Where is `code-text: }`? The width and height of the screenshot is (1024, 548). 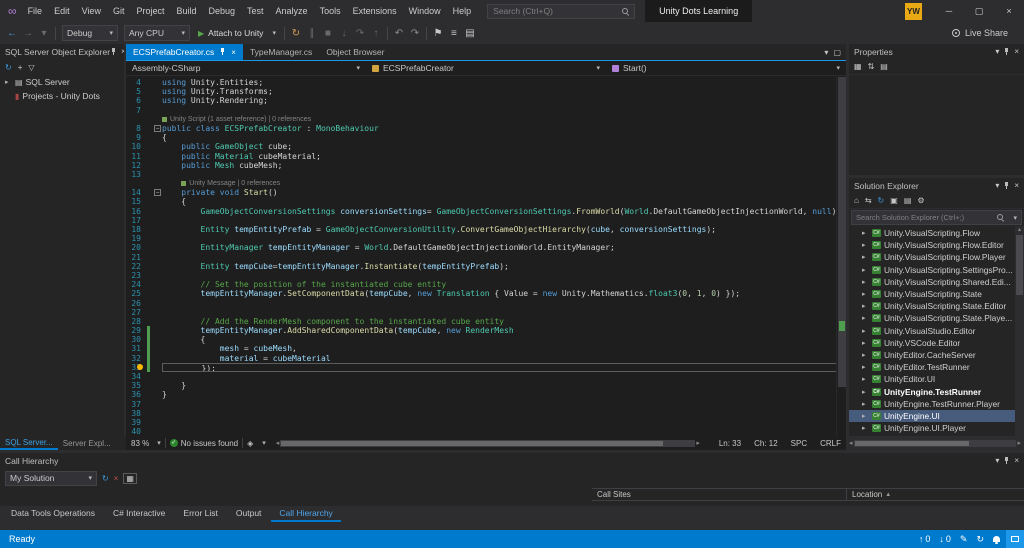
code-text: } is located at coordinates (504, 385).